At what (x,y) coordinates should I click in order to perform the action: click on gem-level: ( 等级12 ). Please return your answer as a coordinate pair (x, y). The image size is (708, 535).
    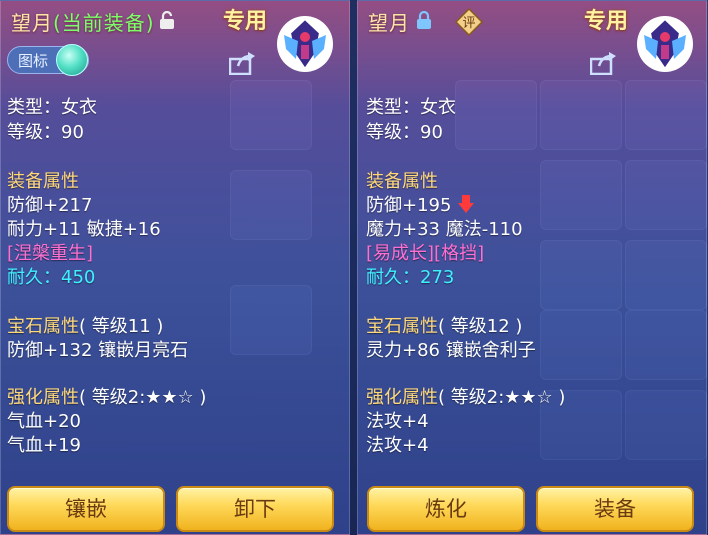
    Looking at the image, I should click on (480, 326).